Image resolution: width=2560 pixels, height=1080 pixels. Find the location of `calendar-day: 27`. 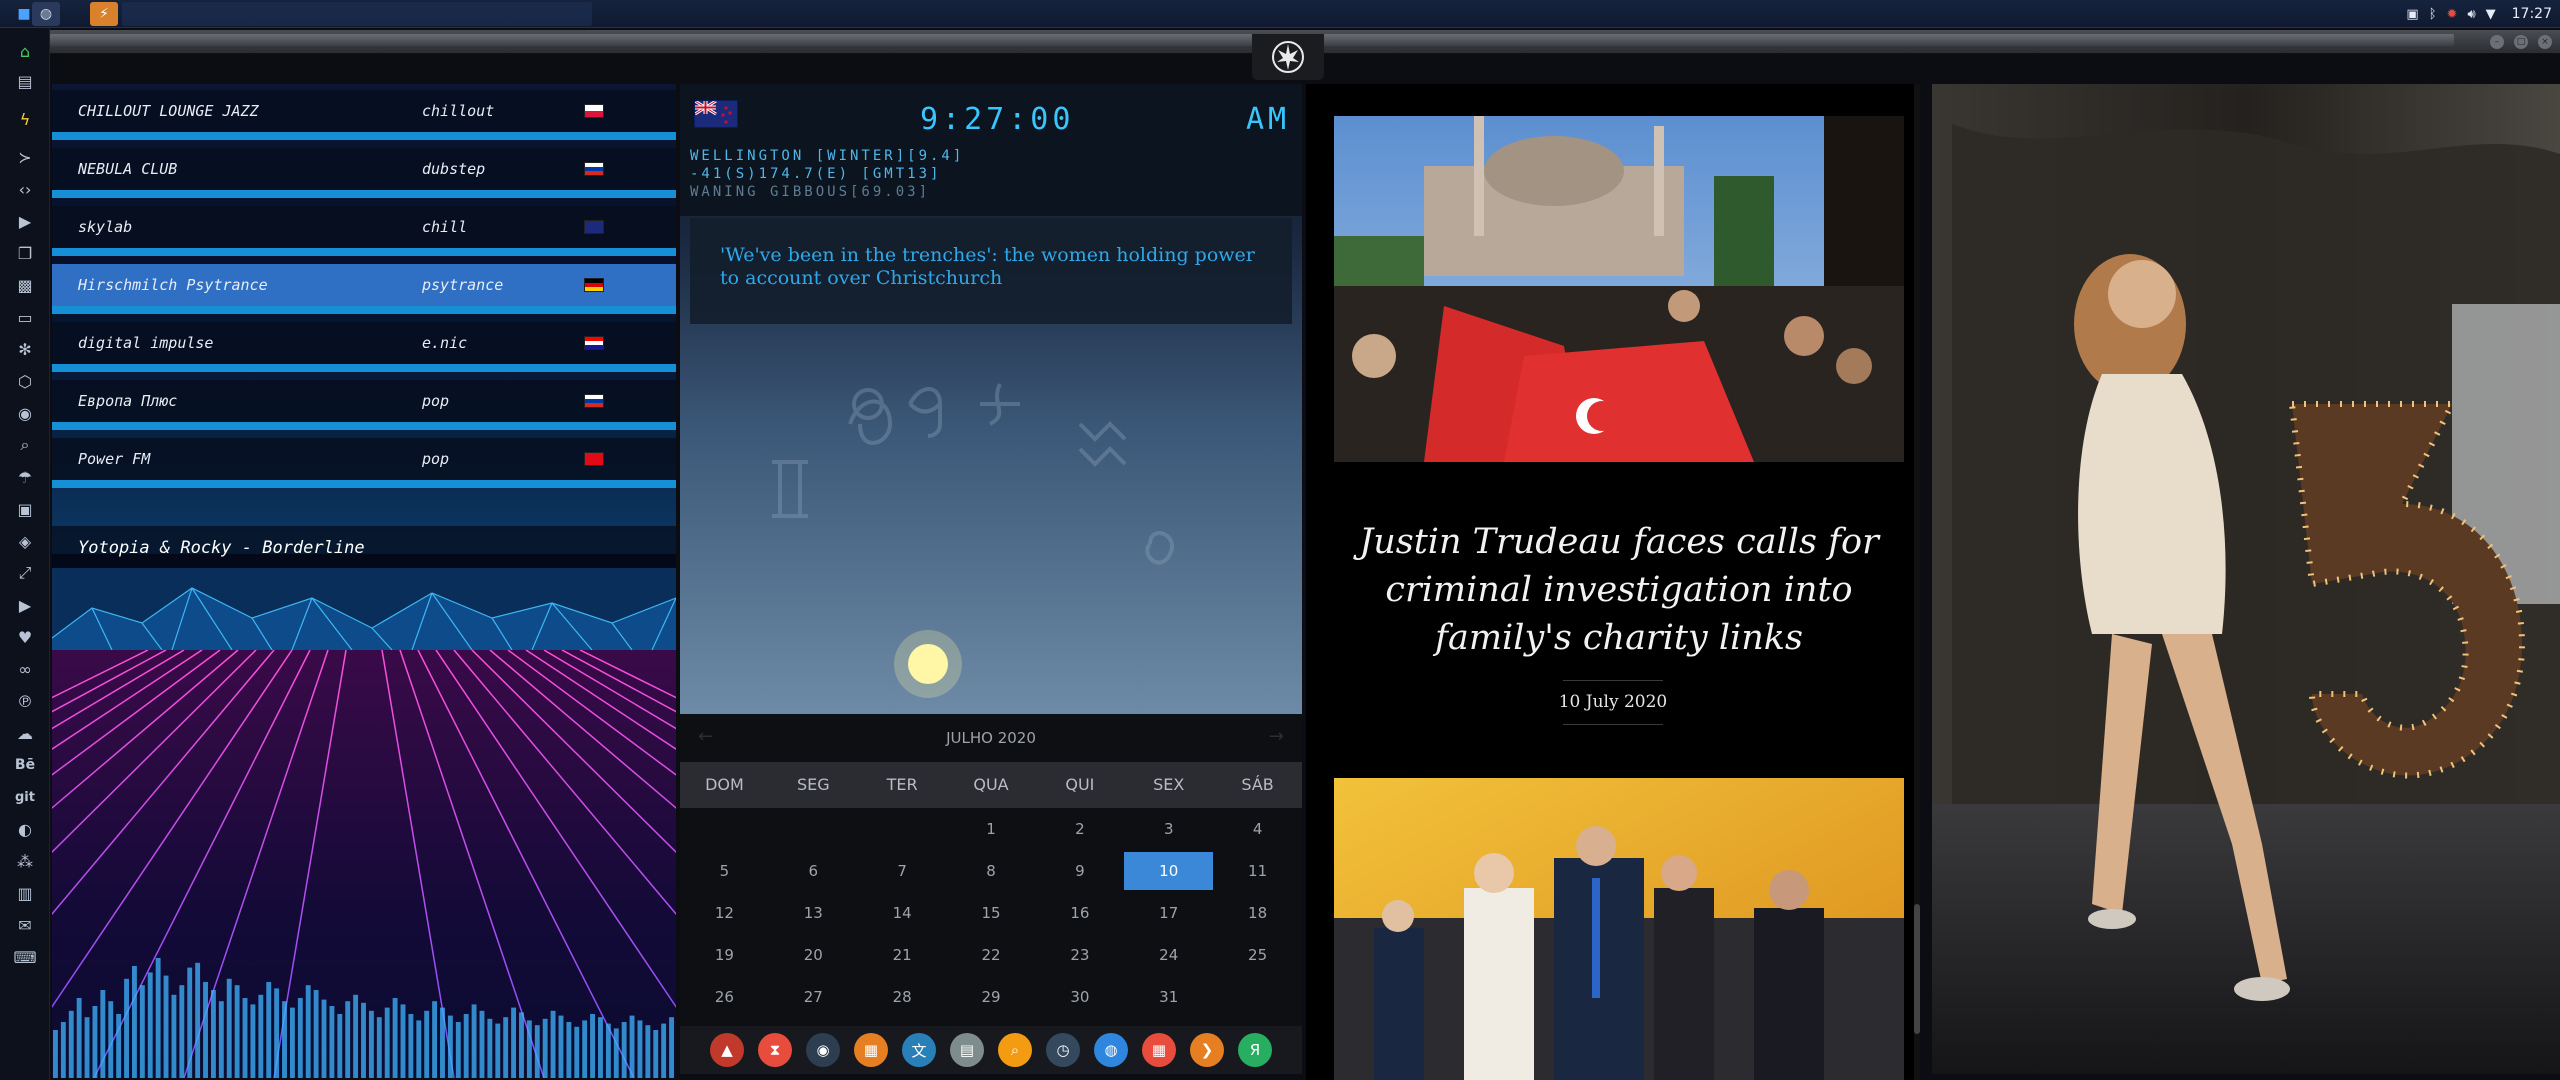

calendar-day: 27 is located at coordinates (813, 997).